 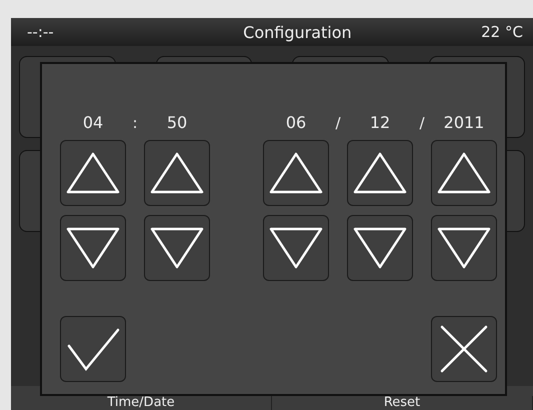 I want to click on checkmark-icon, so click(x=93, y=349).